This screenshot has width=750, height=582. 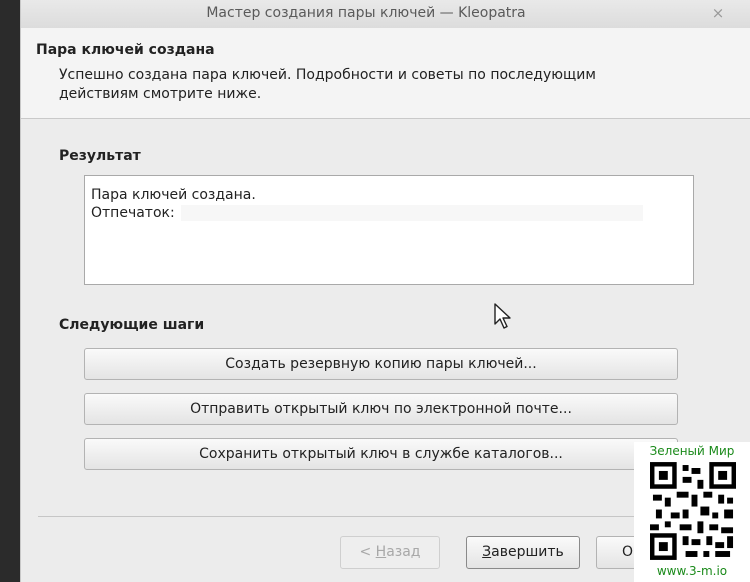 I want to click on back-label: азад, so click(x=403, y=552).